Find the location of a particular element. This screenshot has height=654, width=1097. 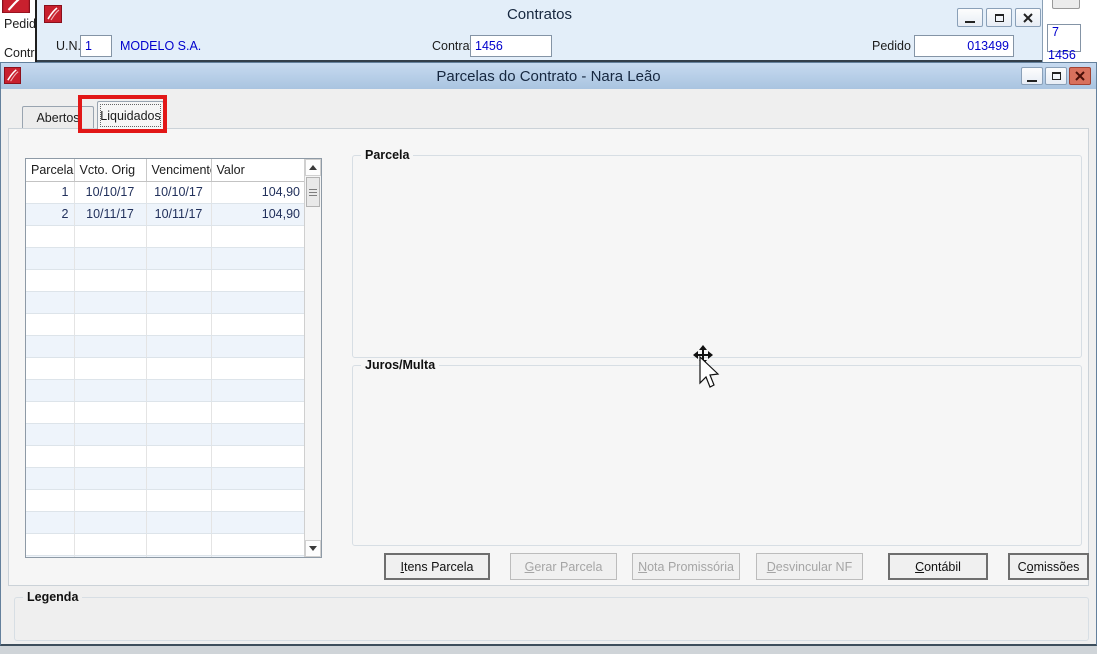

parcelas-maximize-button is located at coordinates (1056, 76).